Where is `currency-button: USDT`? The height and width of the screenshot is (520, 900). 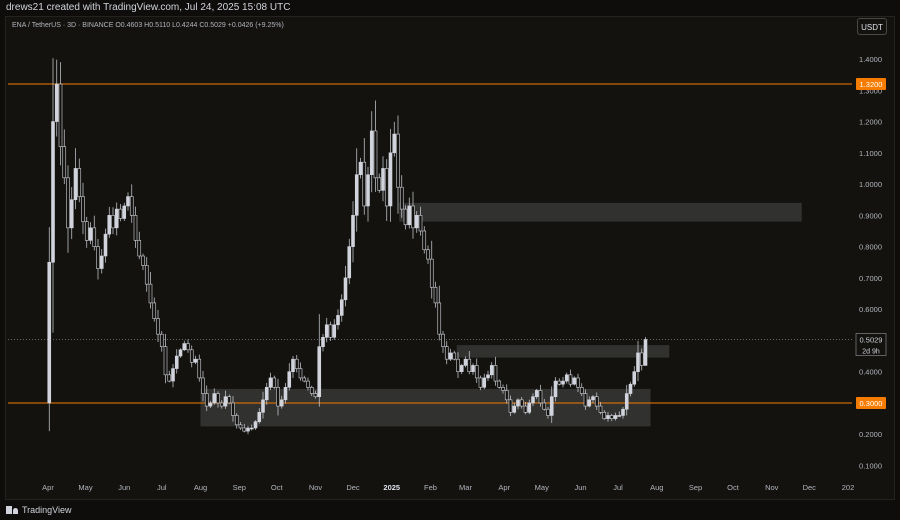
currency-button: USDT is located at coordinates (872, 26).